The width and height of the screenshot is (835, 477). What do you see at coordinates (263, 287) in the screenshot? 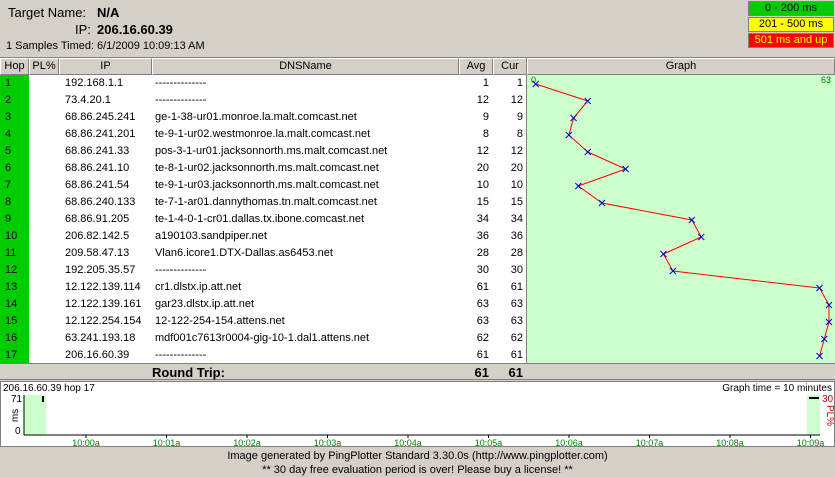
I see `hop-row: 13 12.122.139.114 cr1.dlstx.ip.att.net 61 61` at bounding box center [263, 287].